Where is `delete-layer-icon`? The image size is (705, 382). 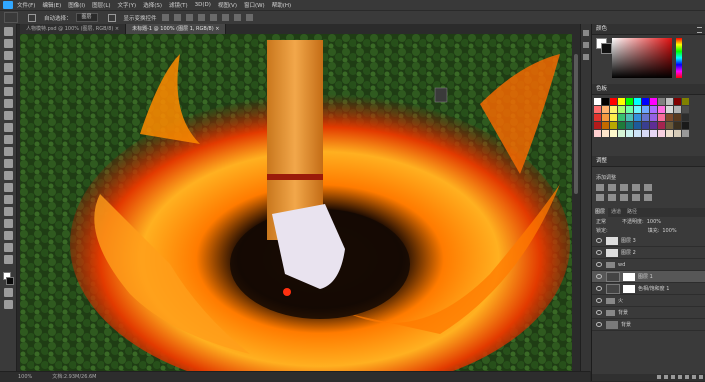 delete-layer-icon is located at coordinates (701, 377).